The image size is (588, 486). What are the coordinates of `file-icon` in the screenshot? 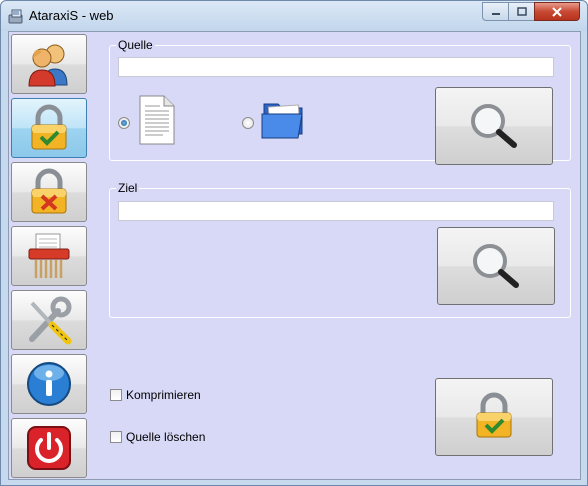 It's located at (157, 120).